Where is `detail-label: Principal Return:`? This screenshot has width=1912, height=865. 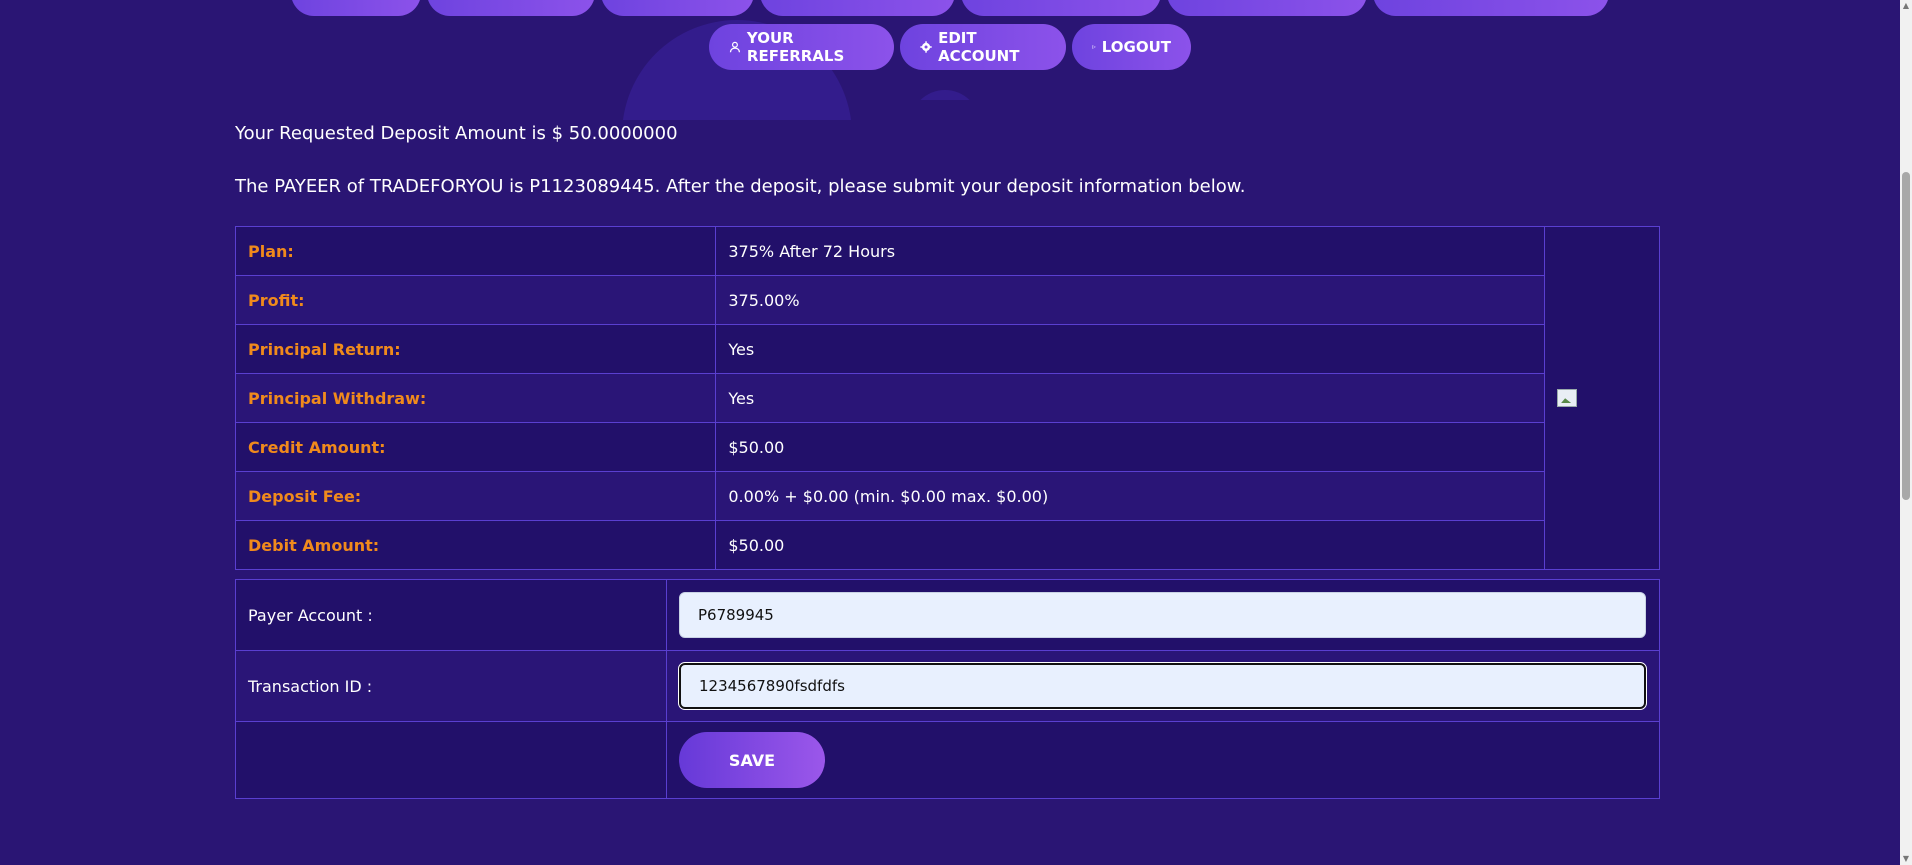
detail-label: Principal Return: is located at coordinates (475, 349).